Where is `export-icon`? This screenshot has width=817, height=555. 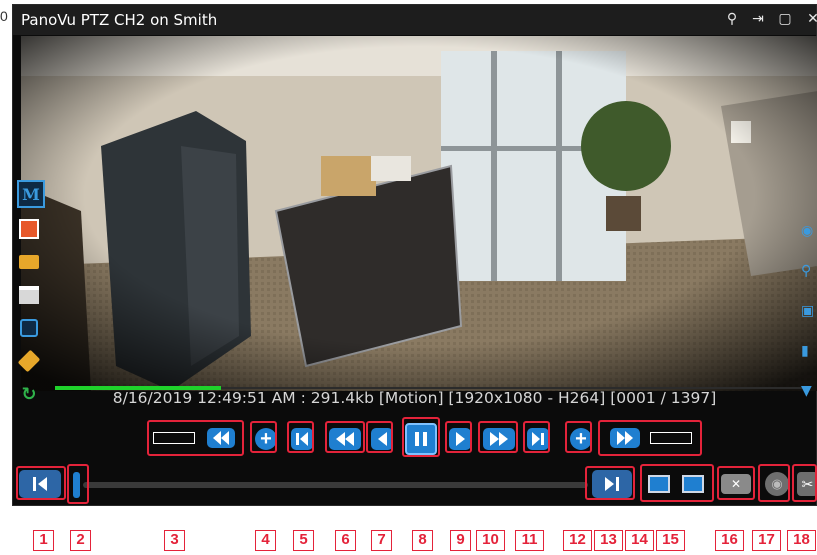 export-icon is located at coordinates (29, 262).